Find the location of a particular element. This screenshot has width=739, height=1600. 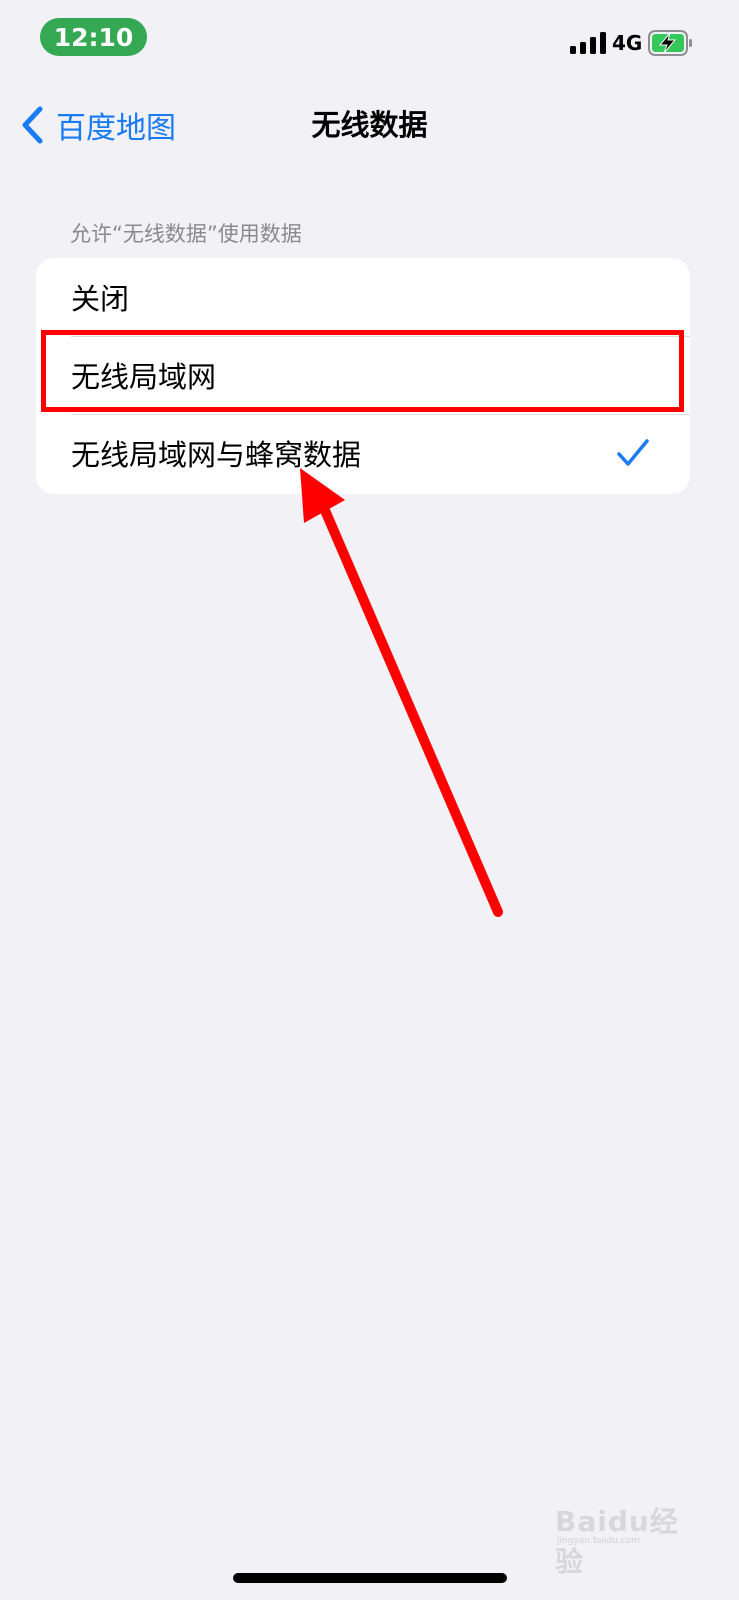

status-bar: 12:10 4G is located at coordinates (369, 40).